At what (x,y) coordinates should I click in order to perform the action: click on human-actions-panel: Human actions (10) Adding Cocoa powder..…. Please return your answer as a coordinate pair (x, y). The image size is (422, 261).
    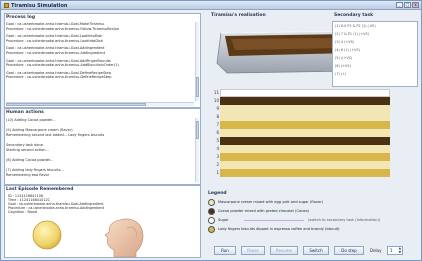
    Looking at the image, I should click on (102, 146).